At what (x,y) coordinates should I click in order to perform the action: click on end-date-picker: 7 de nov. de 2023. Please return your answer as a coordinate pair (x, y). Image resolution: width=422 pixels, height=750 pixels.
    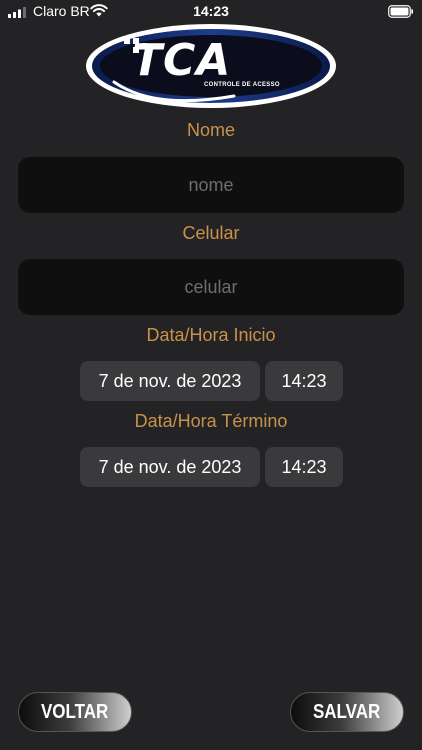
    Looking at the image, I should click on (170, 467).